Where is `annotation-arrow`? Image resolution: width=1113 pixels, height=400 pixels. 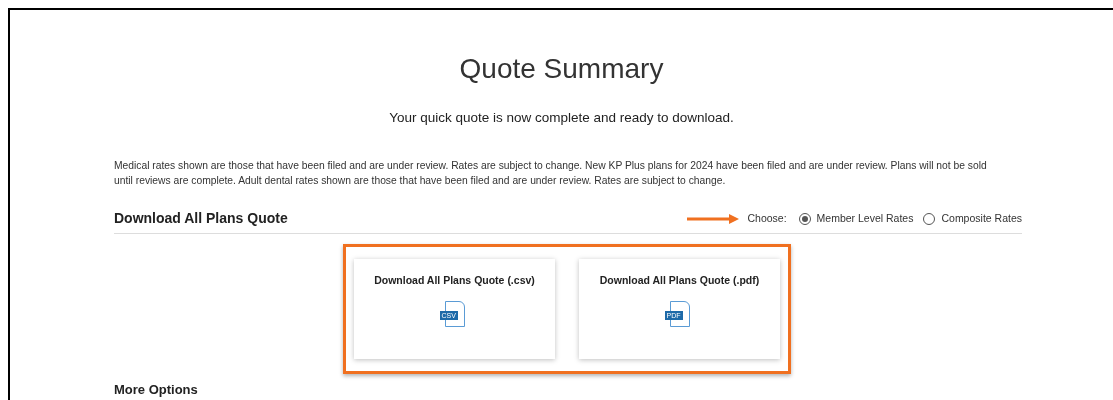
annotation-arrow is located at coordinates (713, 218).